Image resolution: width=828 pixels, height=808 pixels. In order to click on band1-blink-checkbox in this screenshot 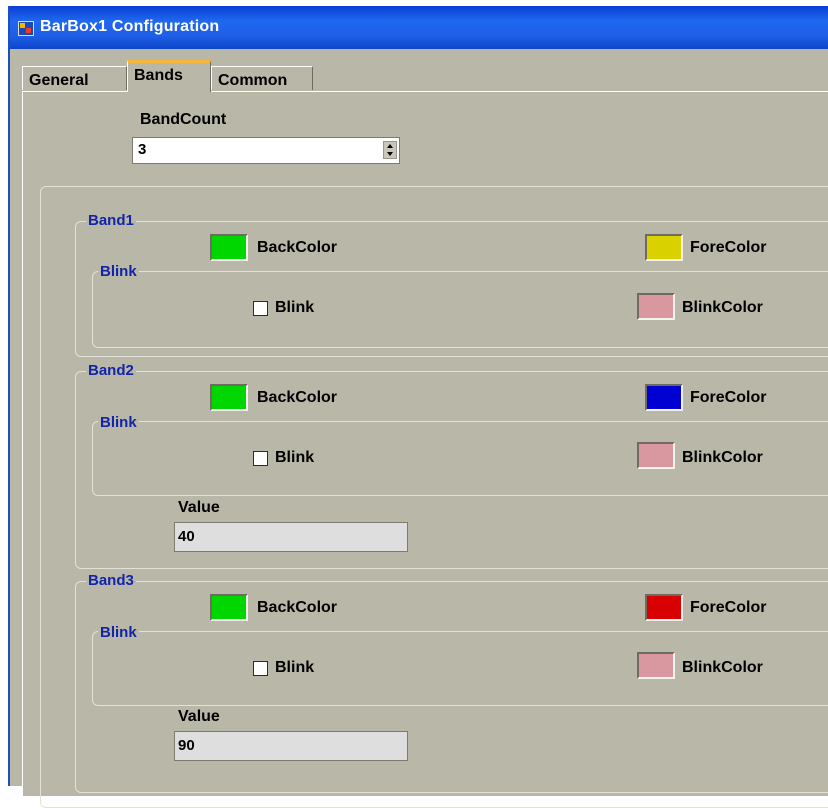, I will do `click(260, 308)`.